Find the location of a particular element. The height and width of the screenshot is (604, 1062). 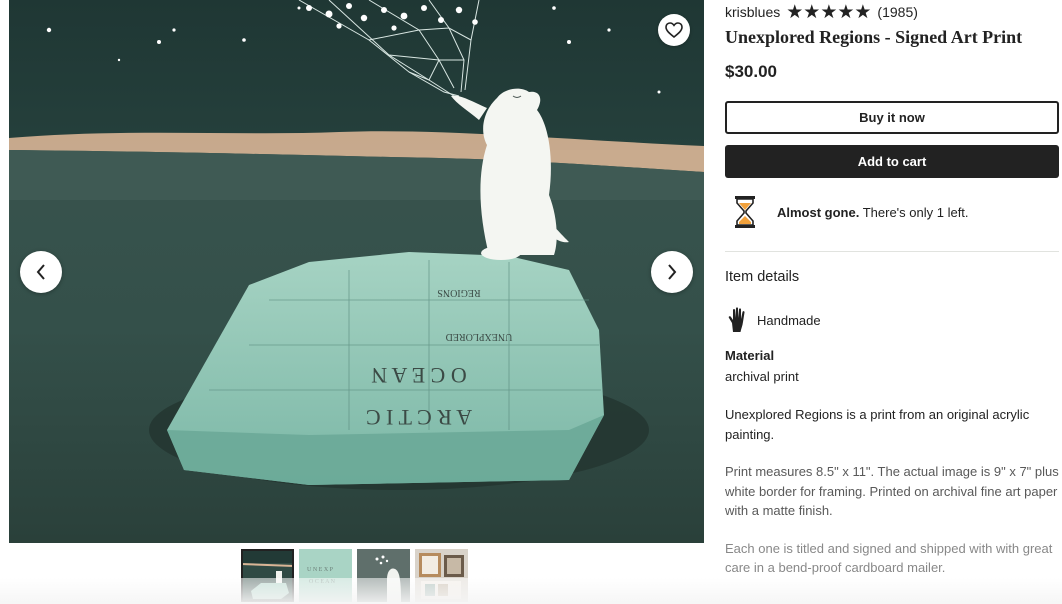

hand-icon is located at coordinates (738, 320).